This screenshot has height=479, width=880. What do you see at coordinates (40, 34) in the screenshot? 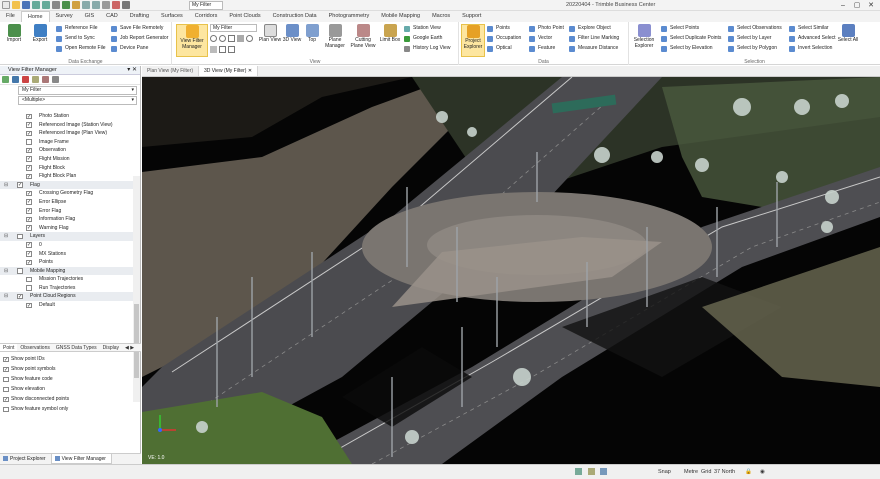
I see `export-button: Export` at bounding box center [40, 34].